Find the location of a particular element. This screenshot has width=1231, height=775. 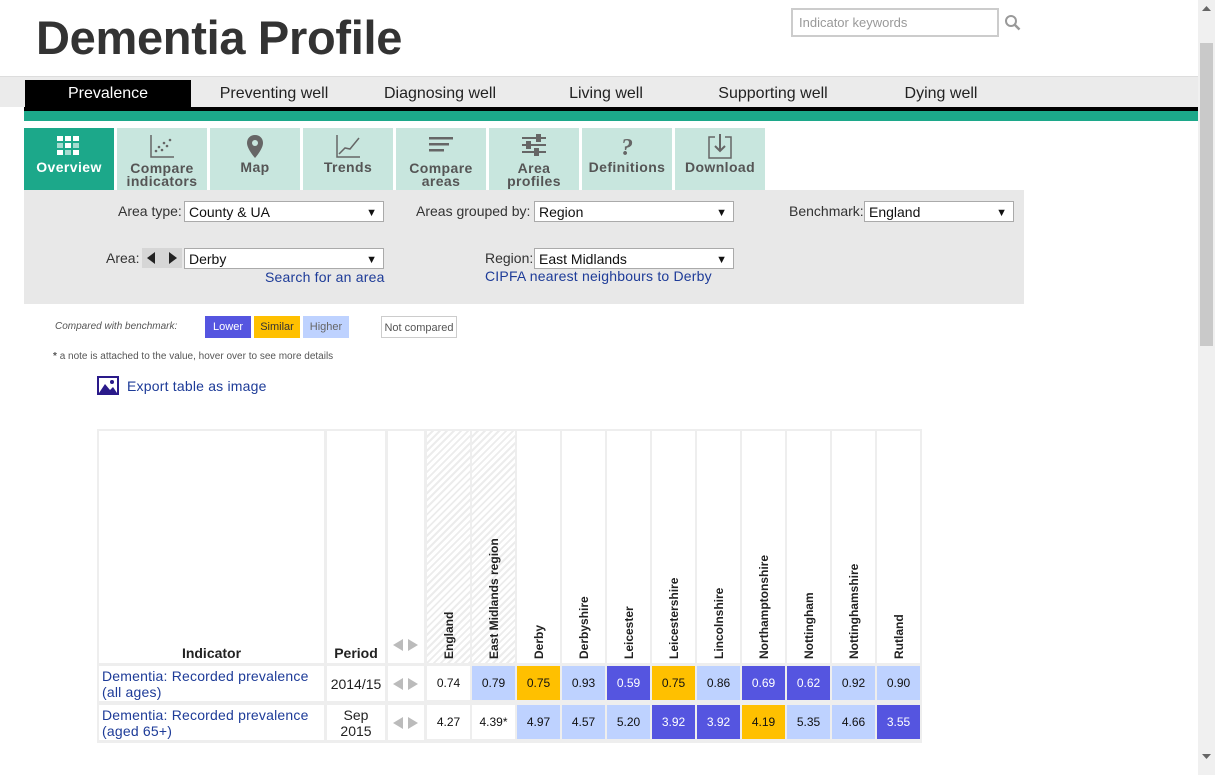

export-table-link: Export table as image is located at coordinates (197, 386).